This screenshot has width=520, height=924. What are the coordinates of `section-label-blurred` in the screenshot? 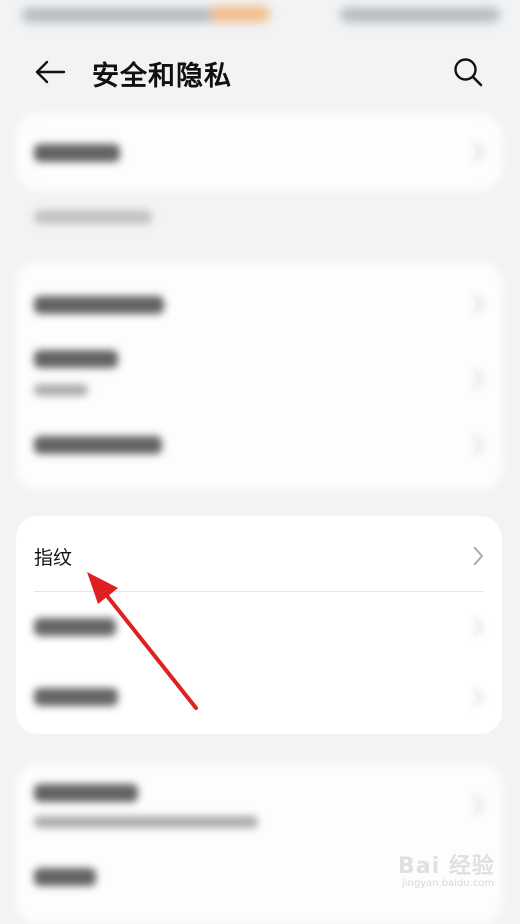 It's located at (93, 217).